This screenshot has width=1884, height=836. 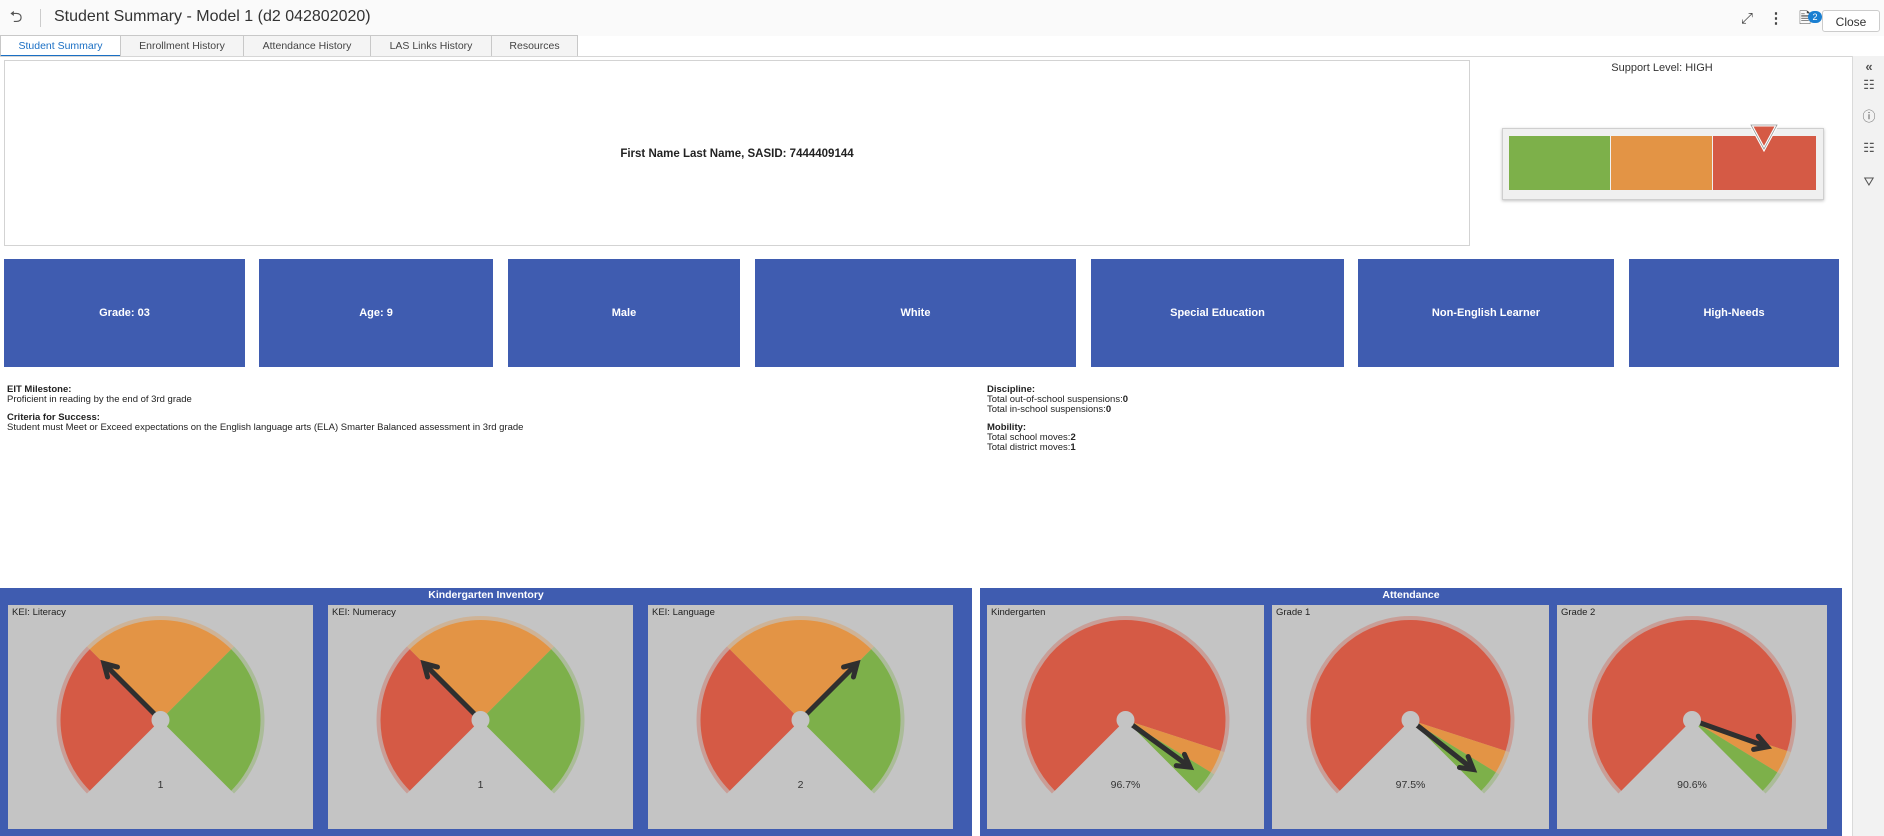 What do you see at coordinates (376, 313) in the screenshot?
I see `tile-age: Age: 9` at bounding box center [376, 313].